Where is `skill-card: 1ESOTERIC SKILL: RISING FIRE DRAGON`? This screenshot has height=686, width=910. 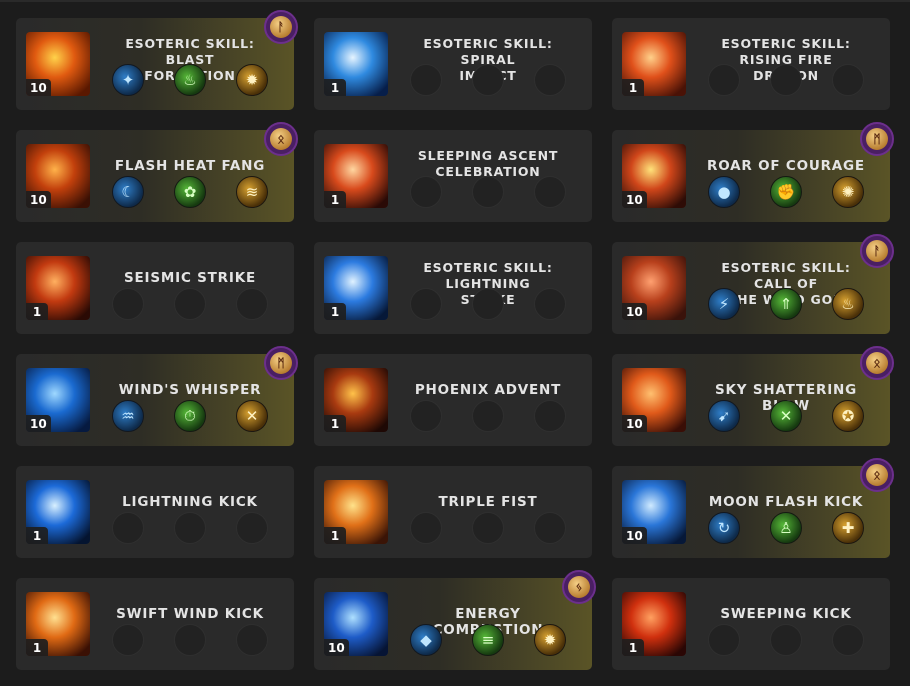
skill-card: 1ESOTERIC SKILL: RISING FIRE DRAGON is located at coordinates (751, 64).